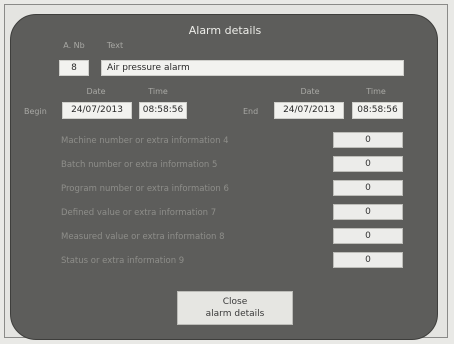  I want to click on dialog-title: Alarm details, so click(225, 30).